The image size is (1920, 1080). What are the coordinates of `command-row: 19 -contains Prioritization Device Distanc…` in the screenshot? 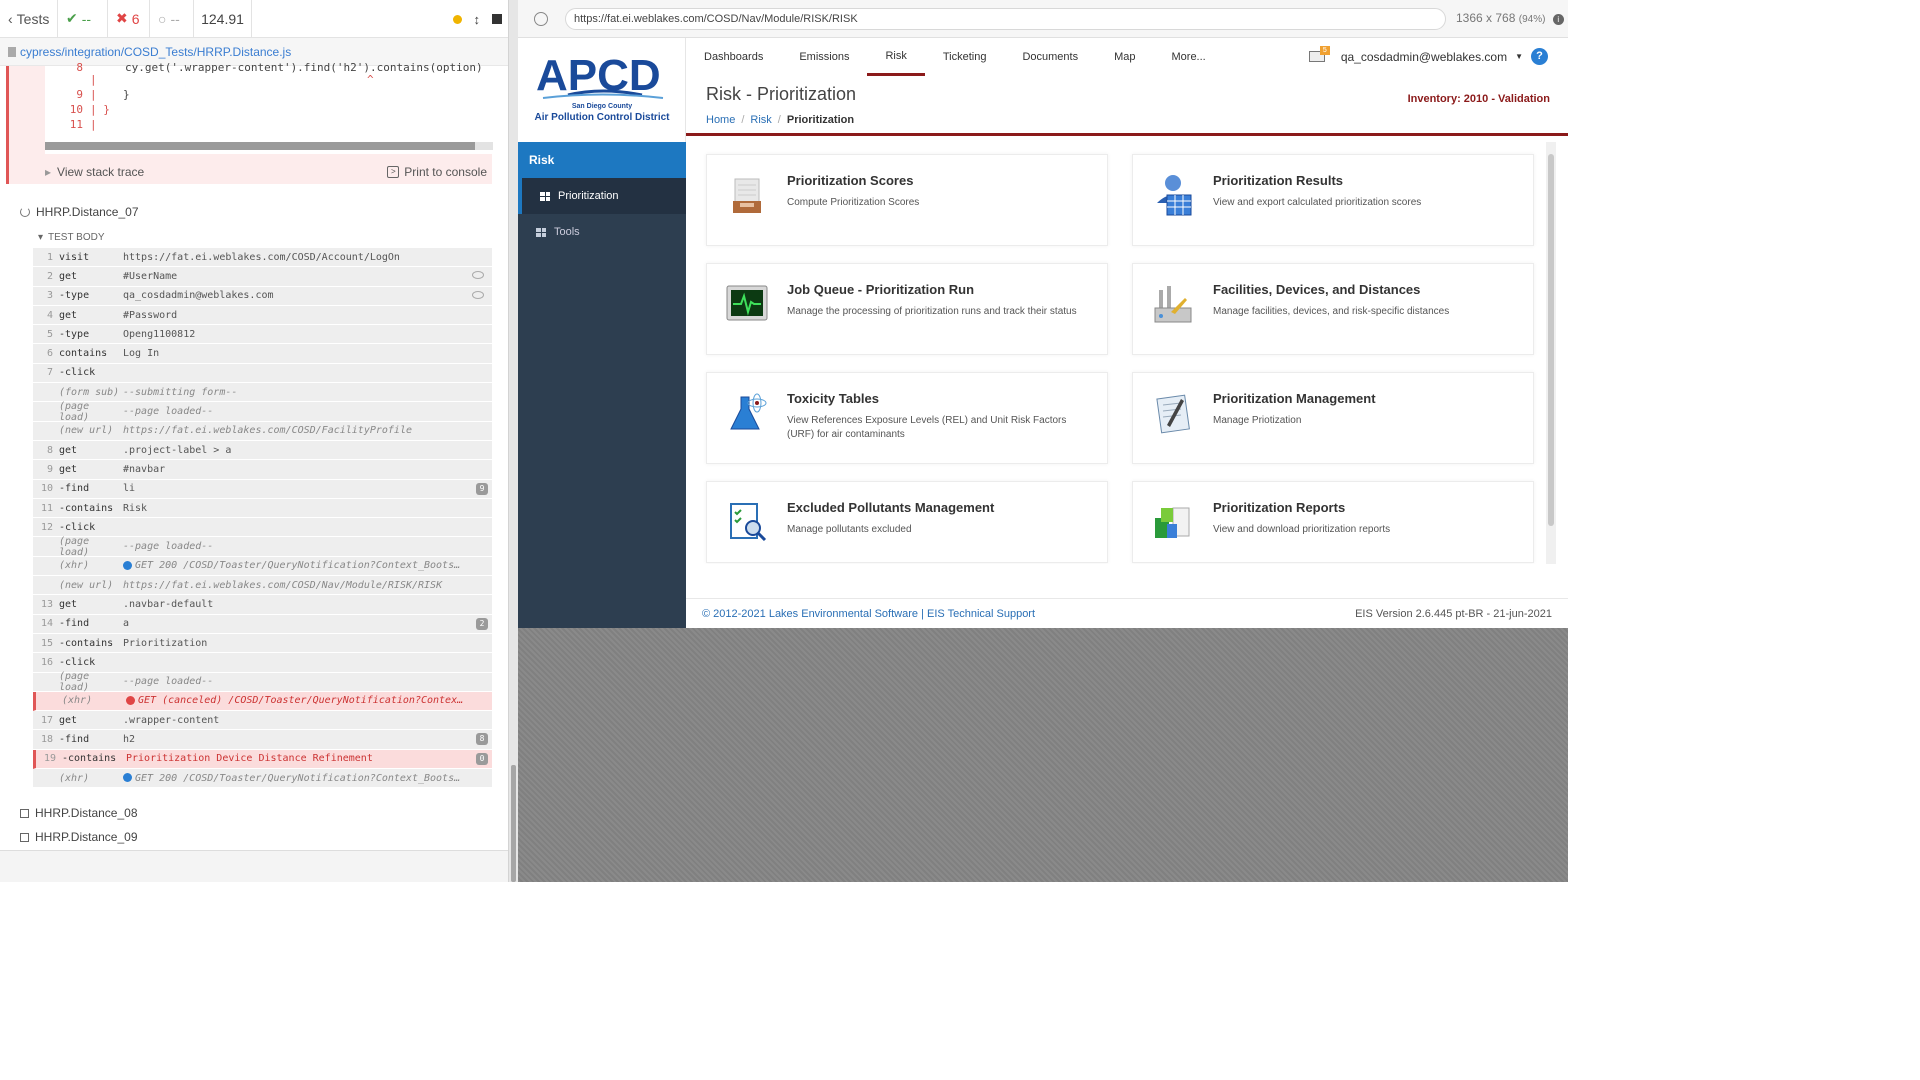 It's located at (262, 759).